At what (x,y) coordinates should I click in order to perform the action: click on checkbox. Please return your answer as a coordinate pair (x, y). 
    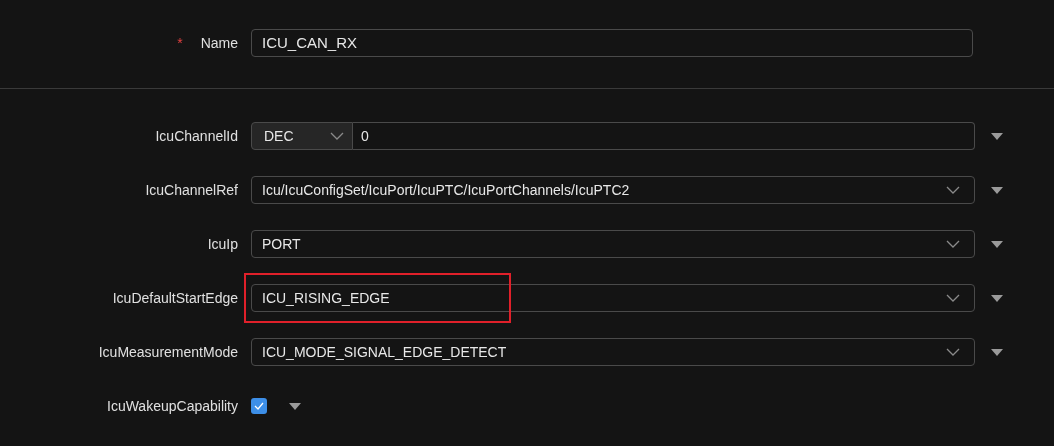
    Looking at the image, I should click on (259, 406).